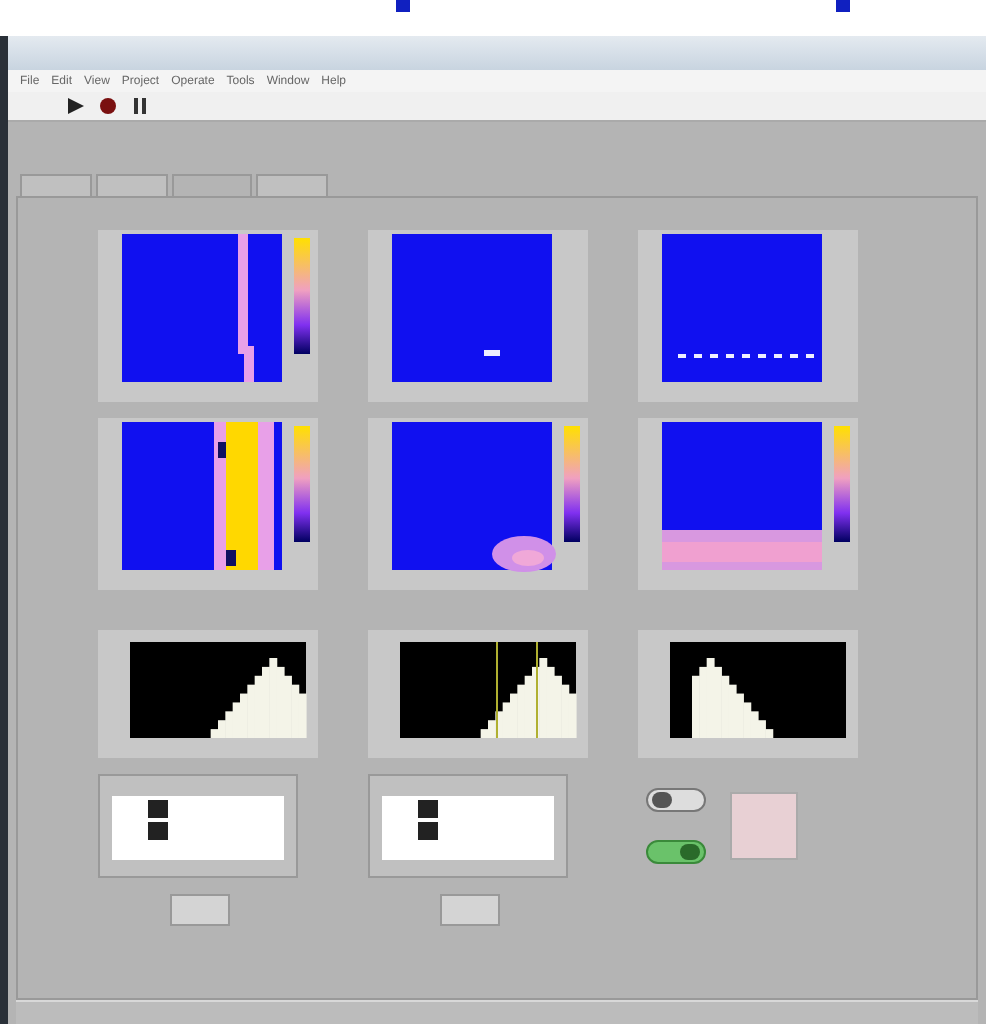 The image size is (986, 1024). What do you see at coordinates (764, 826) in the screenshot?
I see `push-button` at bounding box center [764, 826].